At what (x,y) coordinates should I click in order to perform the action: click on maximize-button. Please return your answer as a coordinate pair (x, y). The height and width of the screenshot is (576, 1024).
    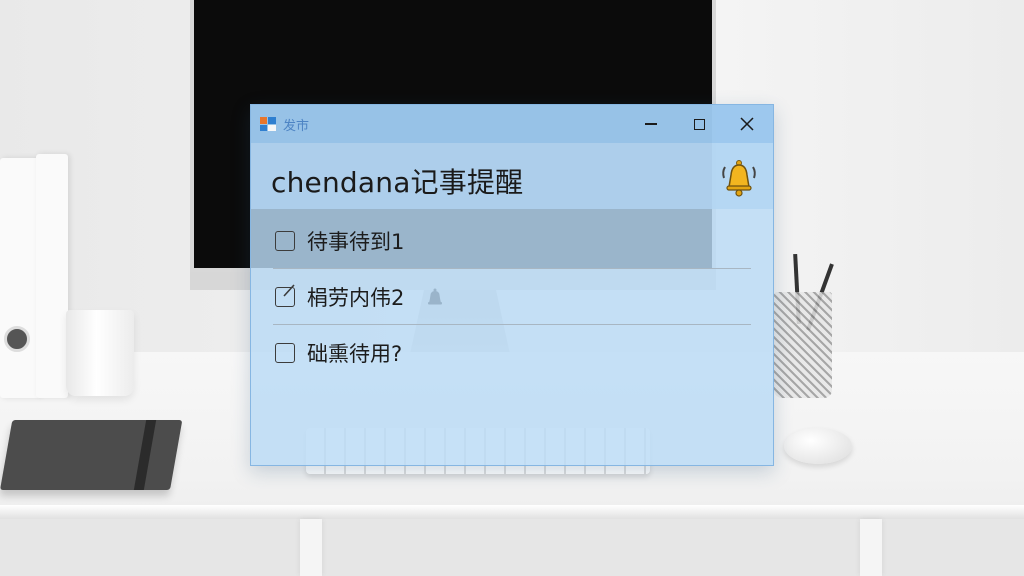
    Looking at the image, I should click on (699, 124).